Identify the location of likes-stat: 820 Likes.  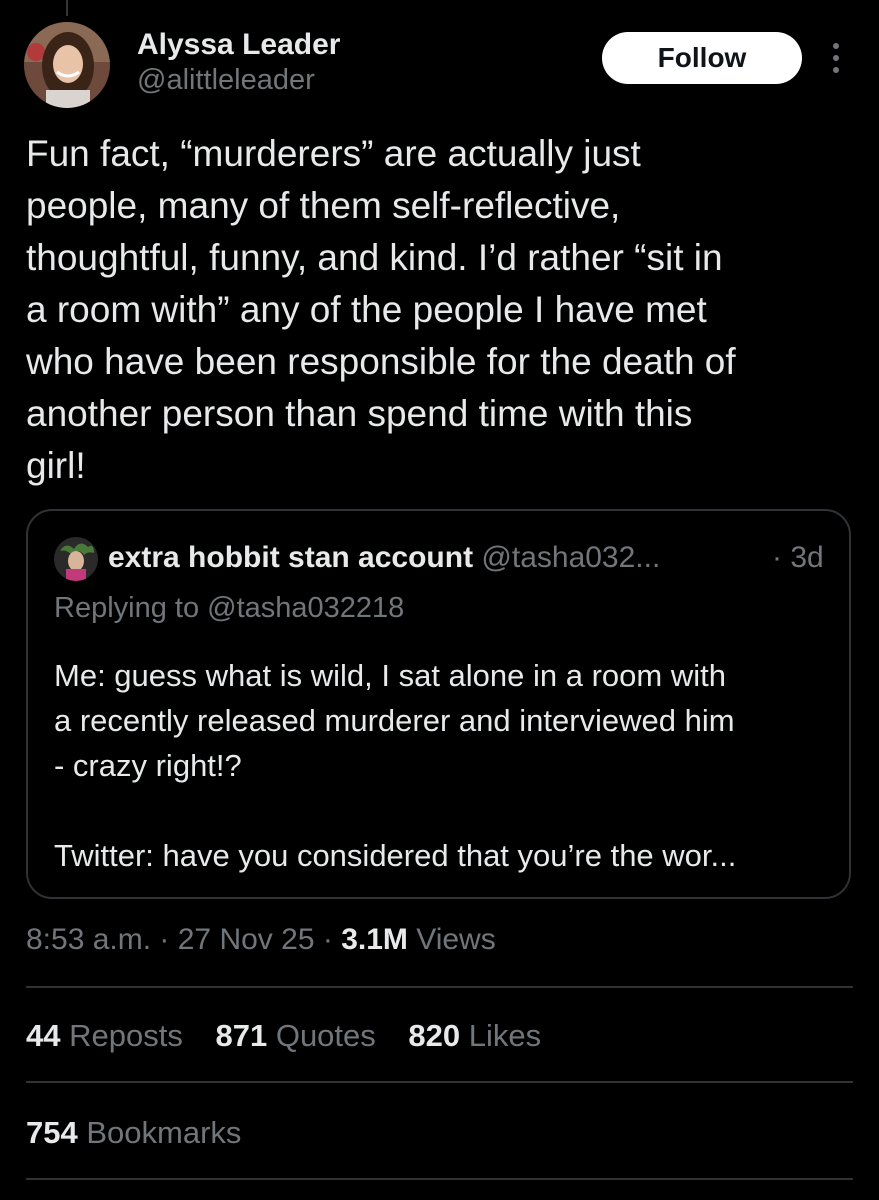
(474, 1036).